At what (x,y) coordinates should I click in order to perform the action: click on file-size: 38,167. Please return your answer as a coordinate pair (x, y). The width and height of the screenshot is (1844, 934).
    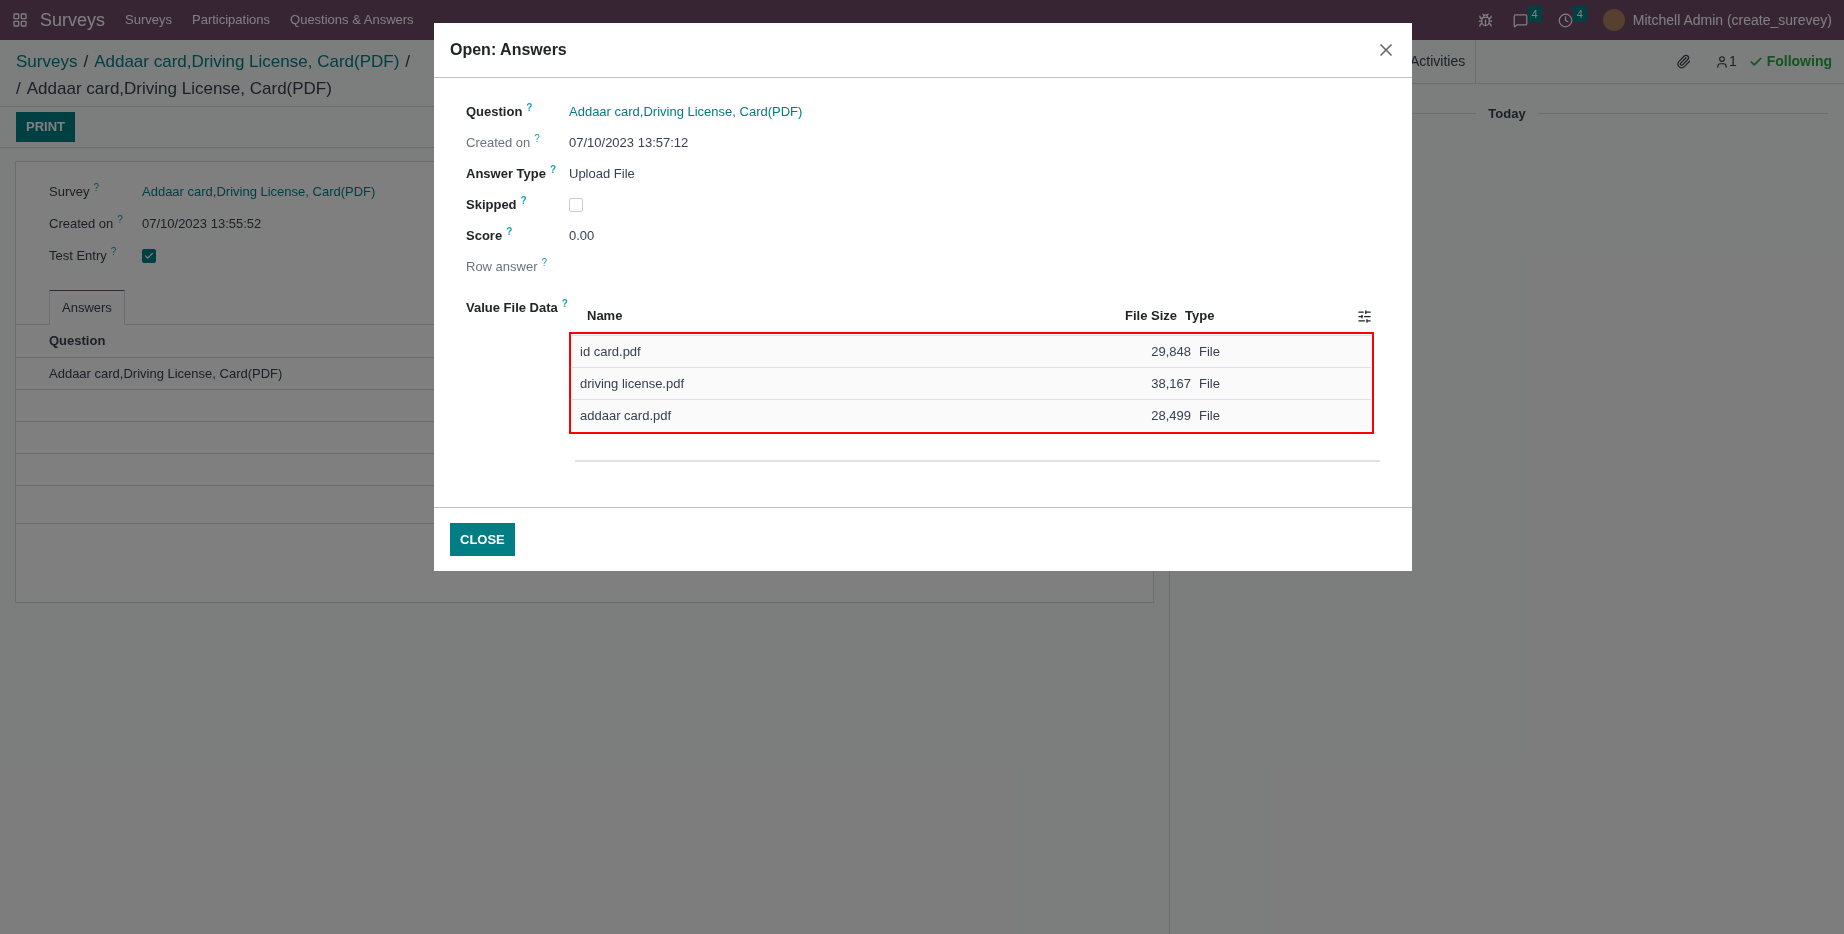
    Looking at the image, I should click on (1170, 383).